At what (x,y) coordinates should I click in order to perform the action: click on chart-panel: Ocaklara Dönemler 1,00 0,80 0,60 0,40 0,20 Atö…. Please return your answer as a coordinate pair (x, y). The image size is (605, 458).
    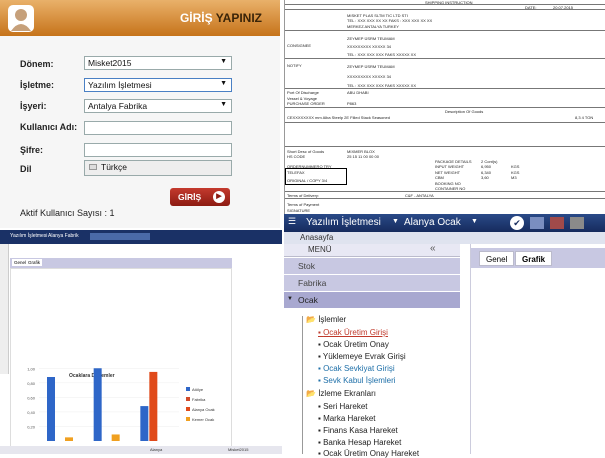
    Looking at the image, I should click on (121, 358).